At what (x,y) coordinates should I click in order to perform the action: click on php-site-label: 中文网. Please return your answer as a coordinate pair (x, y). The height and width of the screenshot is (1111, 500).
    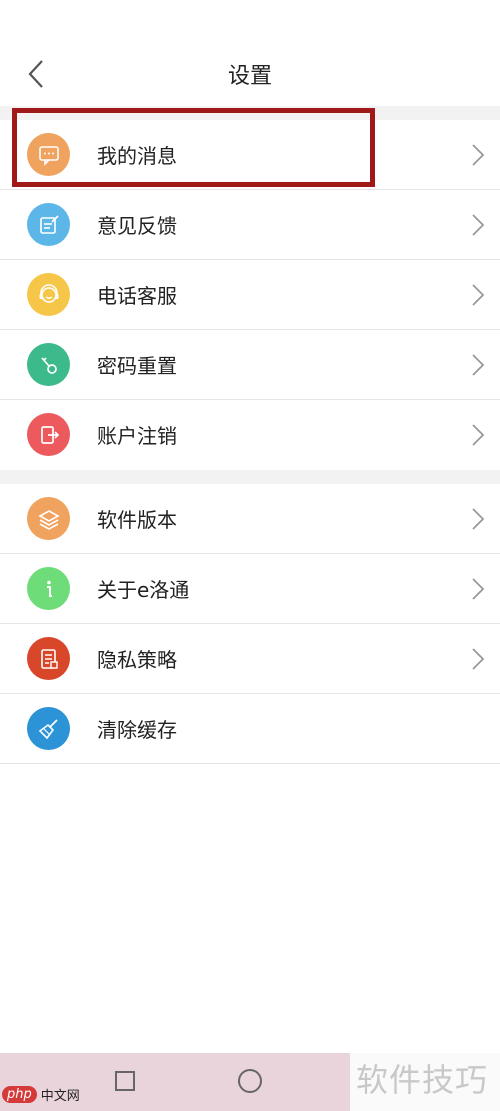
    Looking at the image, I should click on (60, 1096).